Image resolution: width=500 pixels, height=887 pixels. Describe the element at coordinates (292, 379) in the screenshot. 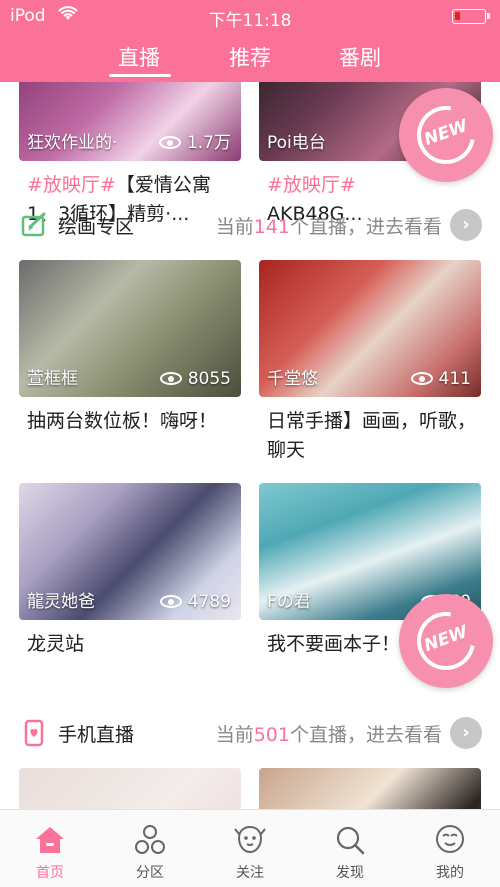

I see `stream-owner: 千堂悠` at that location.